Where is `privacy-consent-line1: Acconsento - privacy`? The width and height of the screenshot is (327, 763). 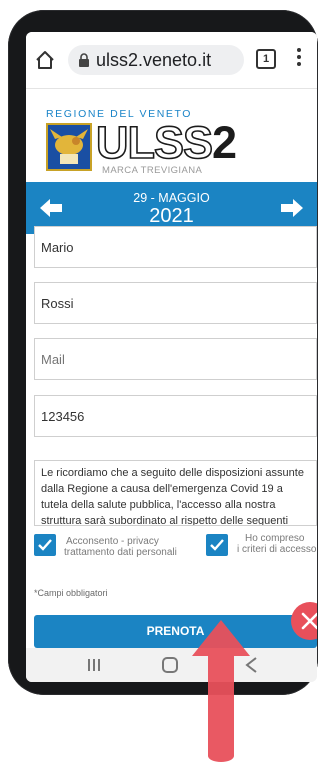 privacy-consent-line1: Acconsento - privacy is located at coordinates (112, 541).